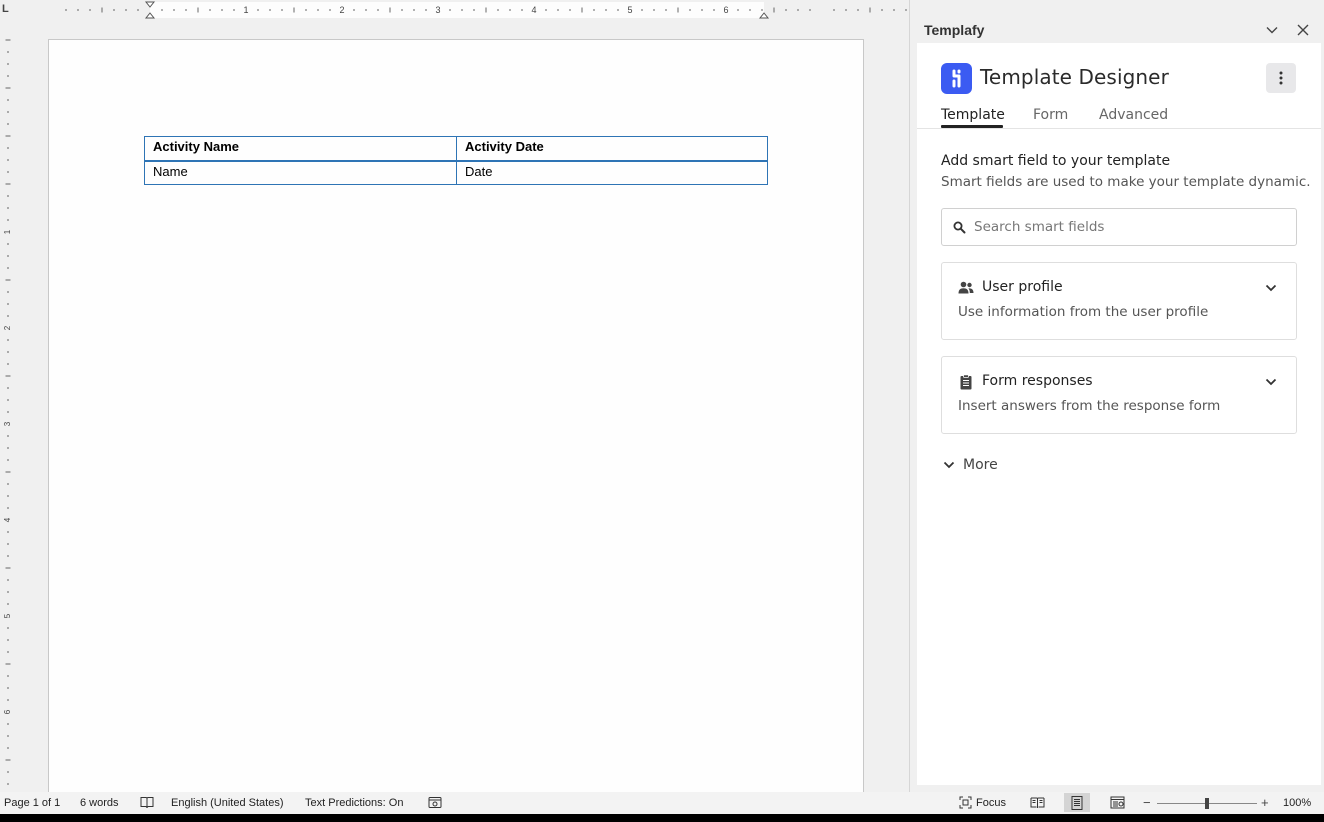 The height and width of the screenshot is (822, 1324). What do you see at coordinates (1089, 406) in the screenshot?
I see `card-description: Insert answers from the response form` at bounding box center [1089, 406].